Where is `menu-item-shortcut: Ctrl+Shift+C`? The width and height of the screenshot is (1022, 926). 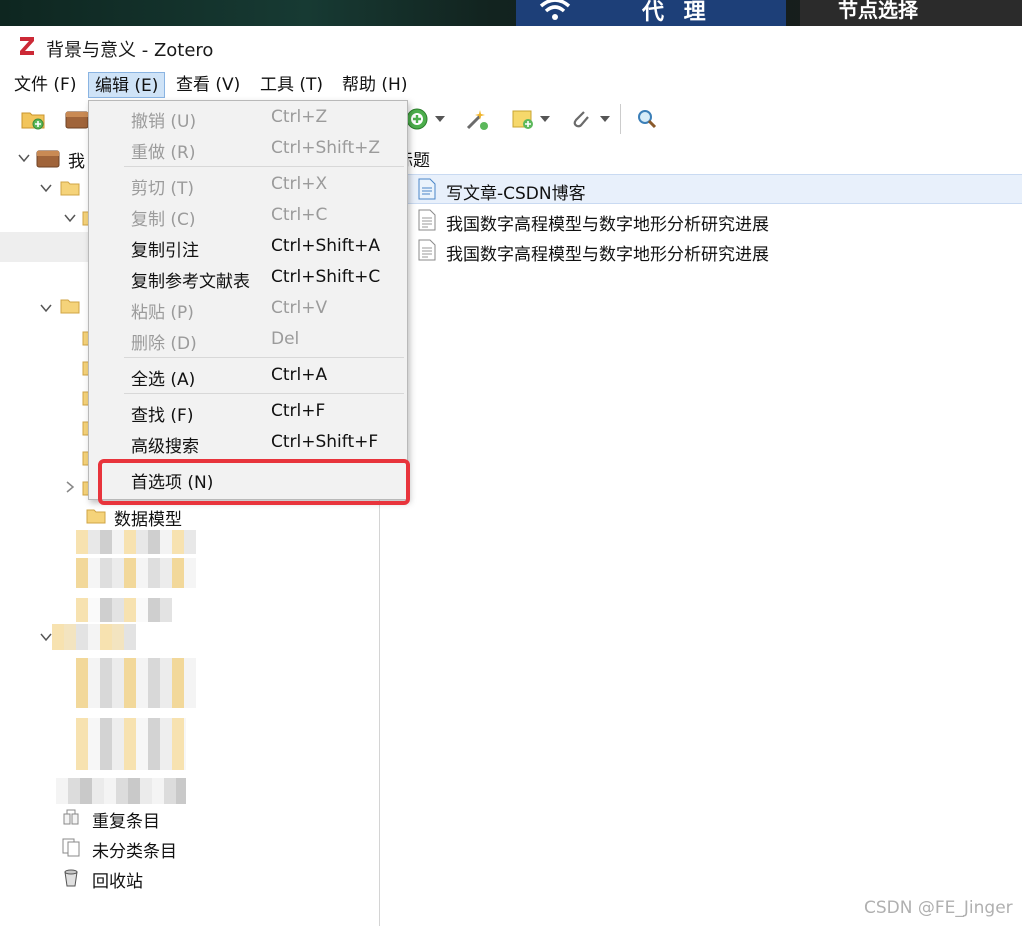 menu-item-shortcut: Ctrl+Shift+C is located at coordinates (326, 277).